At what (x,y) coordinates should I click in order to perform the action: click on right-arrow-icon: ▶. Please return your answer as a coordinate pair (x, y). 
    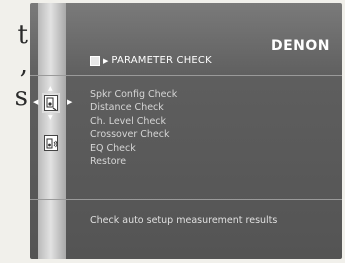
    Looking at the image, I should click on (69, 102).